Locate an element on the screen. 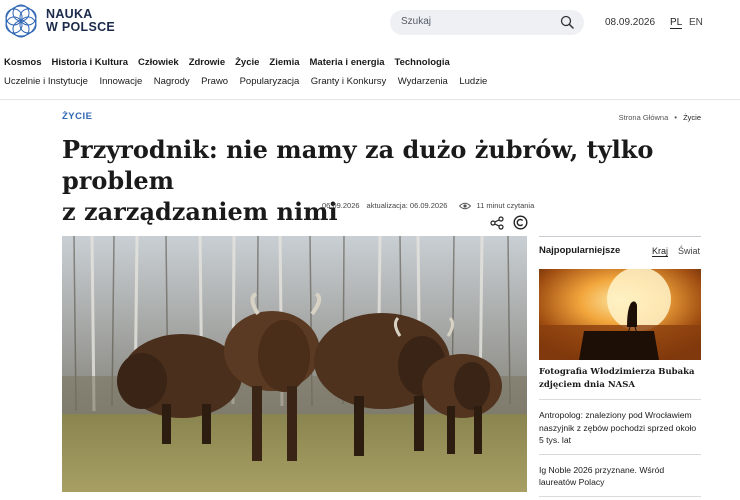 This screenshot has width=740, height=500. current-date: 08.09.2026 is located at coordinates (630, 22).